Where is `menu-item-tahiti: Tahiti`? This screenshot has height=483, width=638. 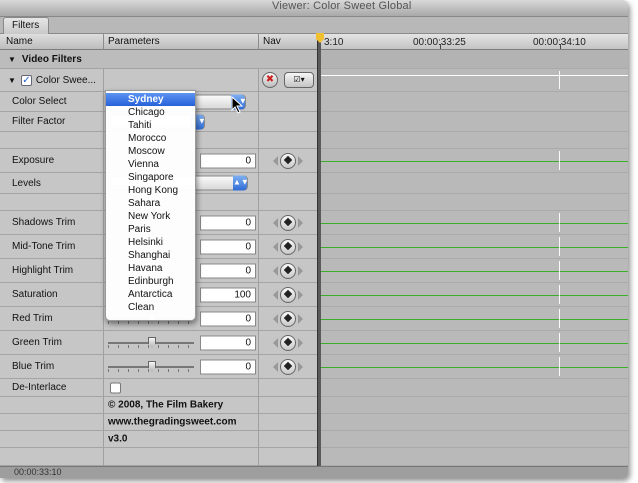 menu-item-tahiti: Tahiti is located at coordinates (150, 125).